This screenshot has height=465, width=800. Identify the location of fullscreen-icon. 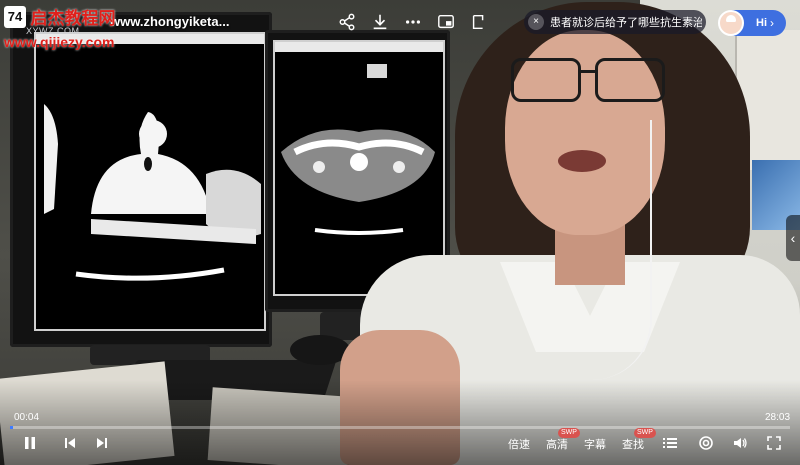
(774, 443).